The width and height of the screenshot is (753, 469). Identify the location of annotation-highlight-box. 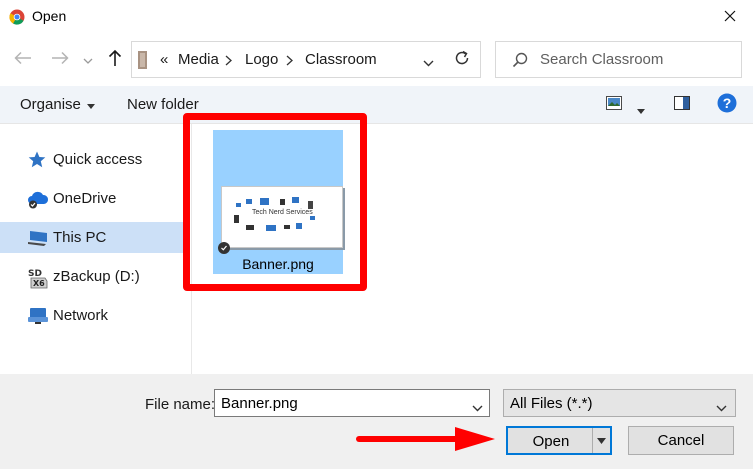
(275, 202).